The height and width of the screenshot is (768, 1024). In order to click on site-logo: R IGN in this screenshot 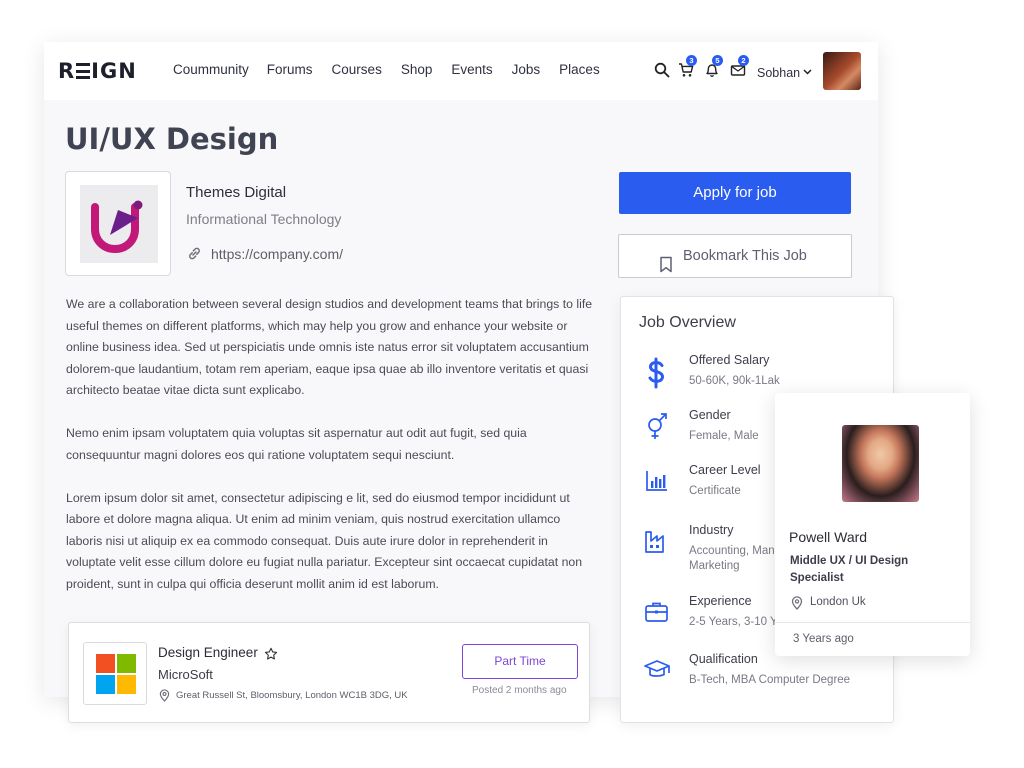, I will do `click(97, 71)`.